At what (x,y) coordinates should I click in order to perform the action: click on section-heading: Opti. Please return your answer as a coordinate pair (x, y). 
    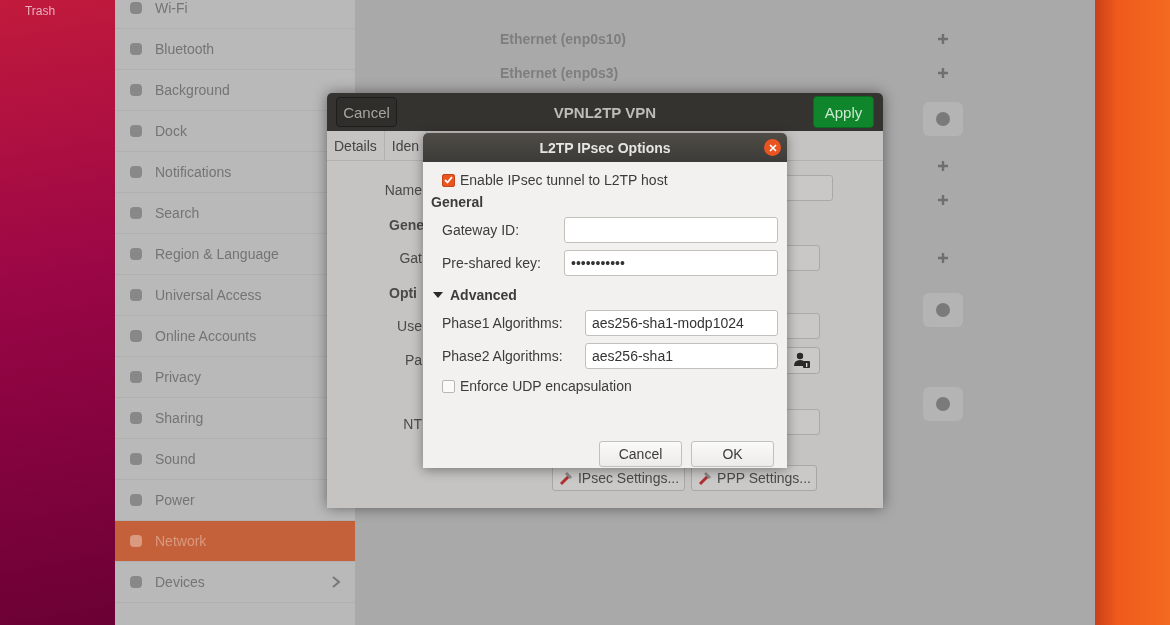
    Looking at the image, I should click on (403, 293).